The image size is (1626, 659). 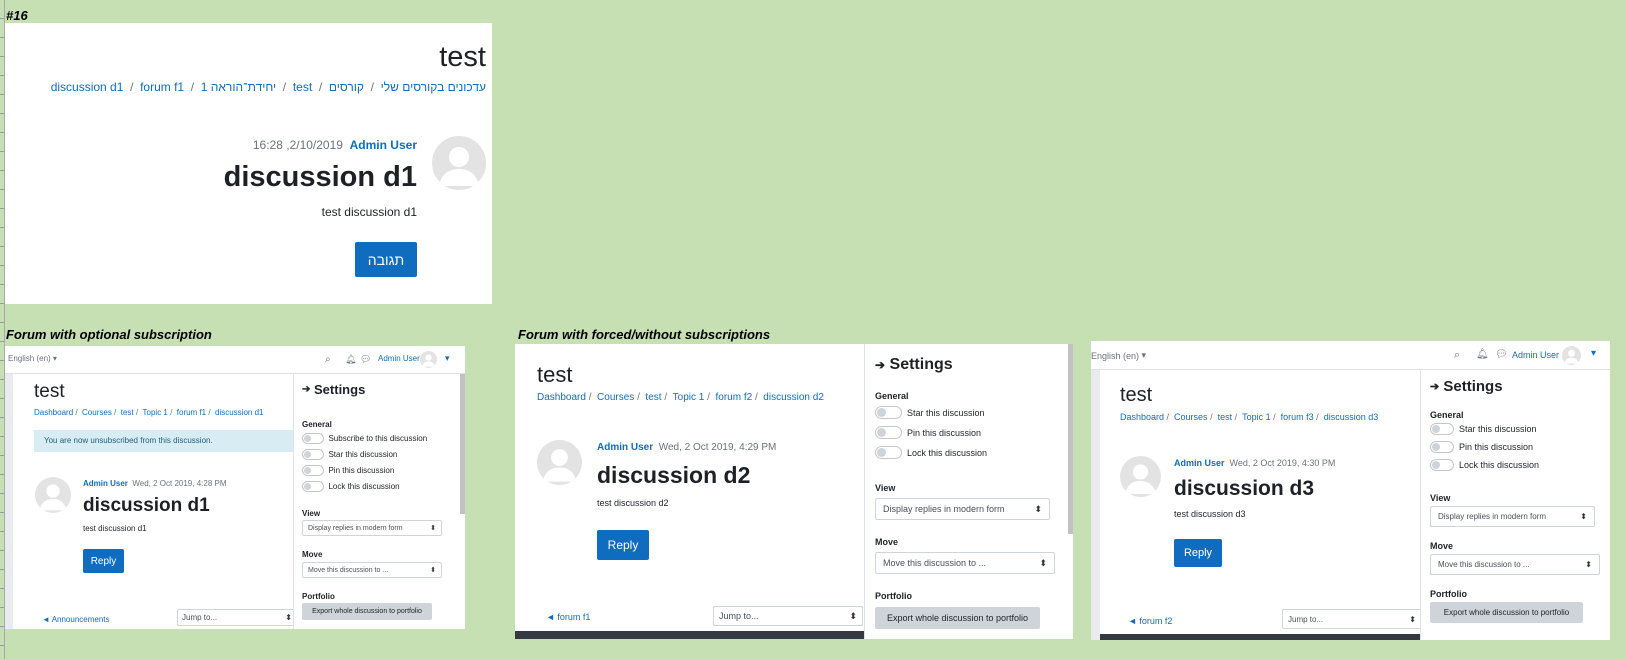 I want to click on breadcrumb-item: קורסים, so click(x=346, y=87).